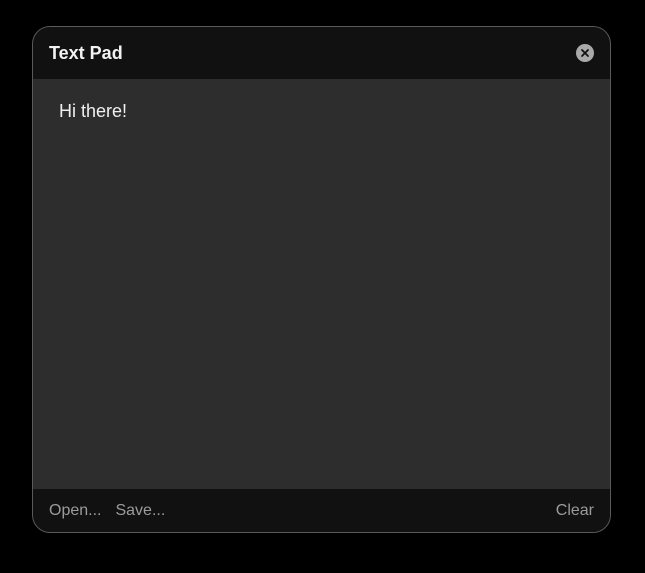 The image size is (645, 573). What do you see at coordinates (575, 511) in the screenshot?
I see `clear-button: Clear` at bounding box center [575, 511].